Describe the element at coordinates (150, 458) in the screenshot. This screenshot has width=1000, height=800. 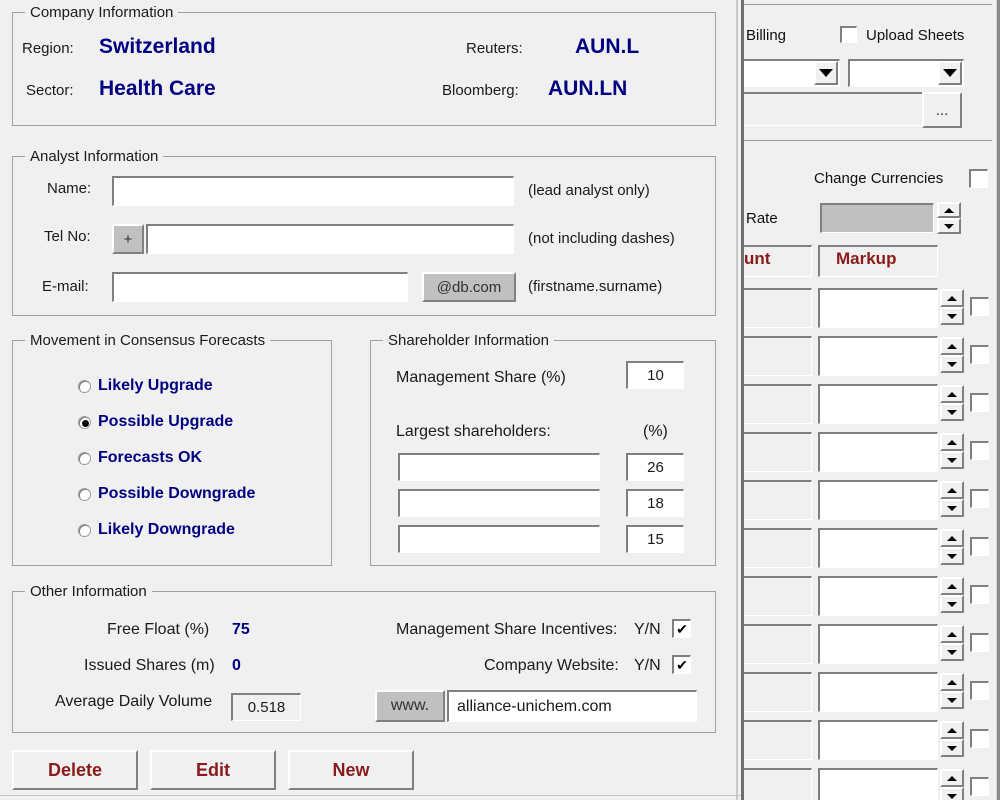
I see `radio-label-forecasts-ok: Forecasts OK` at that location.